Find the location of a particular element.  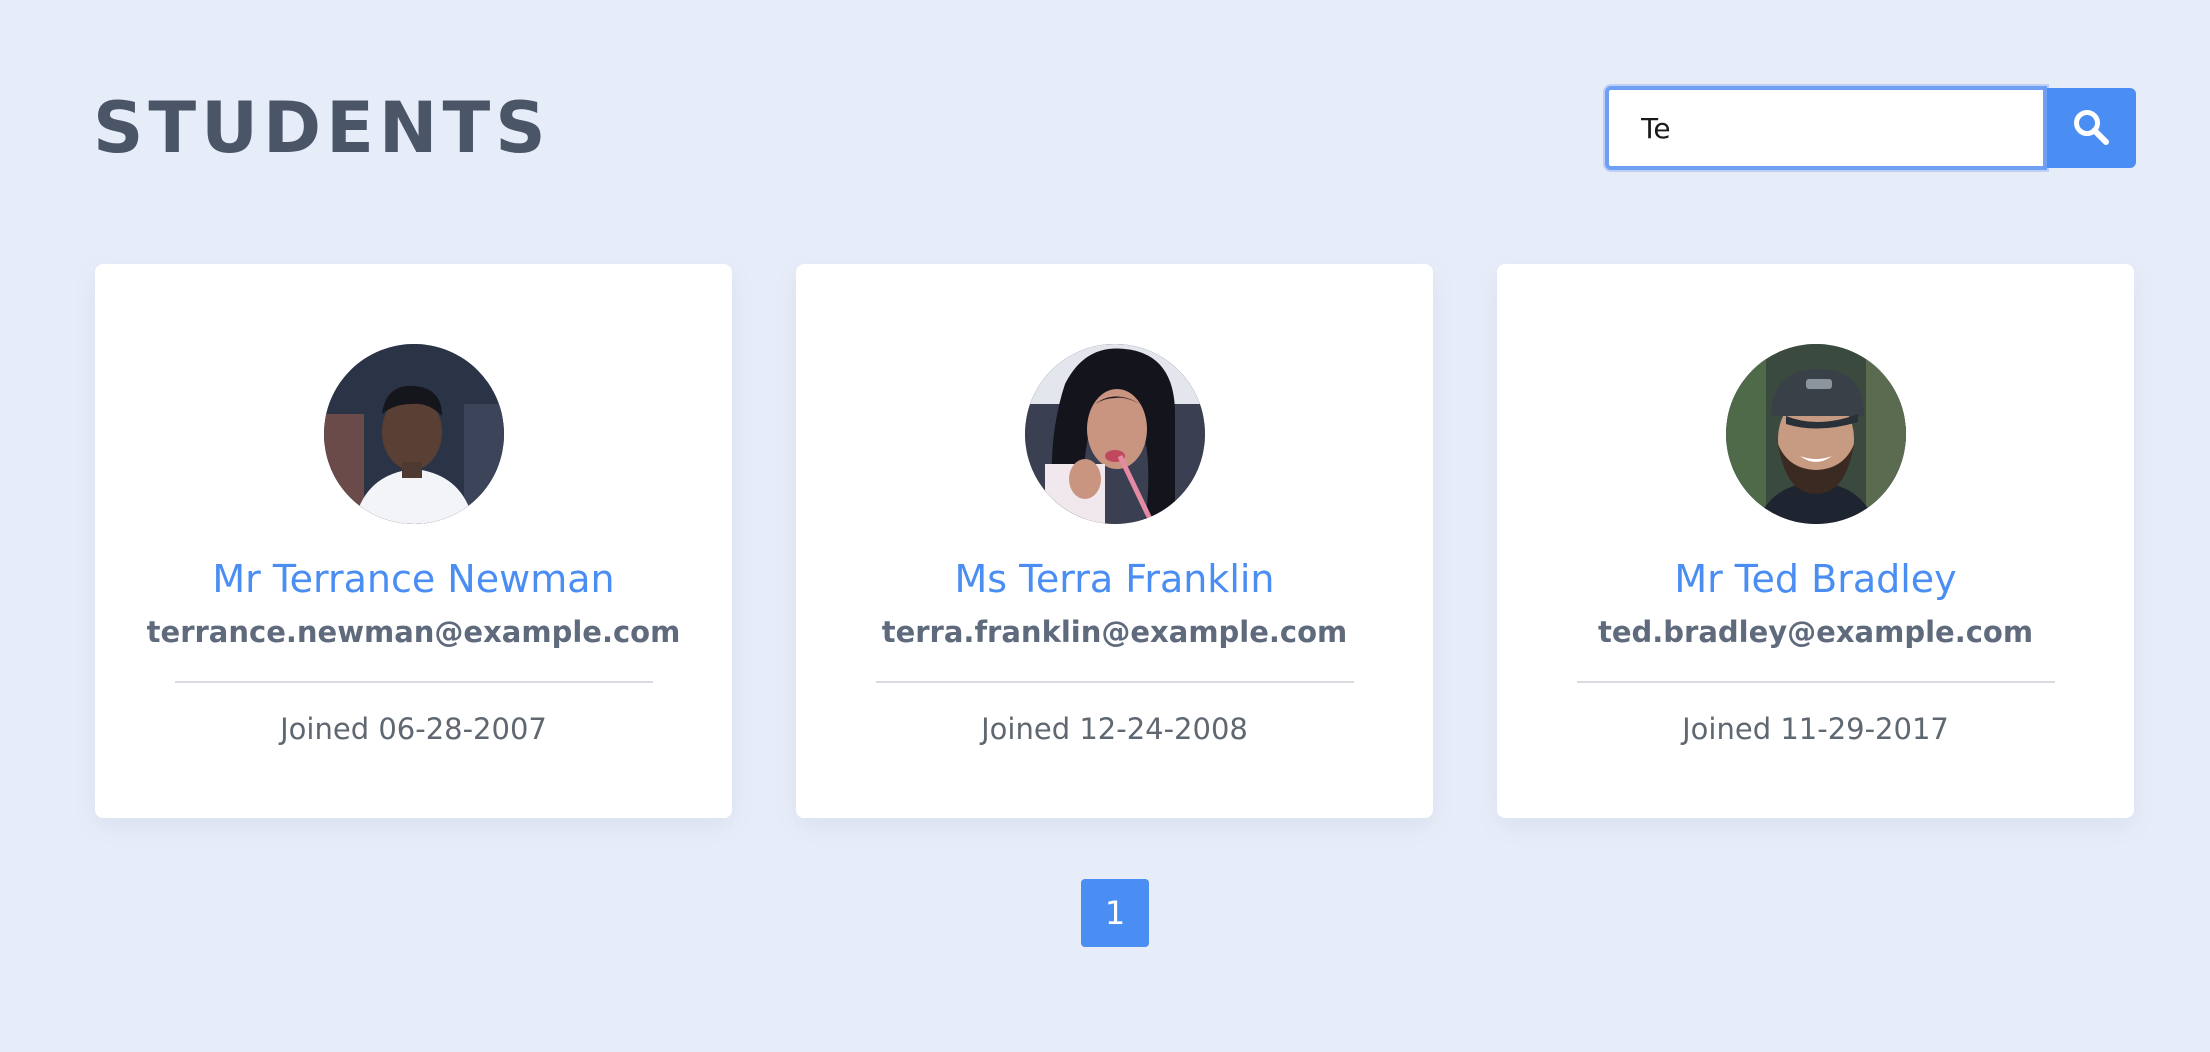

student-name: Mr Terrance Newman is located at coordinates (413, 579).